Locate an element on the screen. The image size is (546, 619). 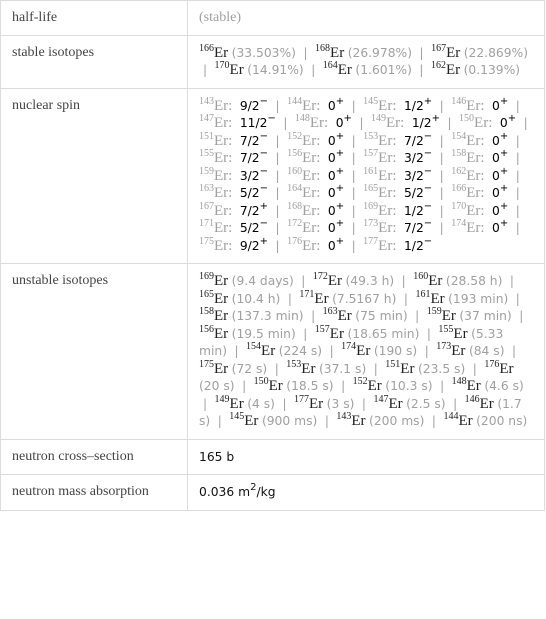
label-neutron-mass-absorption: neutron mass absorption is located at coordinates (94, 492).